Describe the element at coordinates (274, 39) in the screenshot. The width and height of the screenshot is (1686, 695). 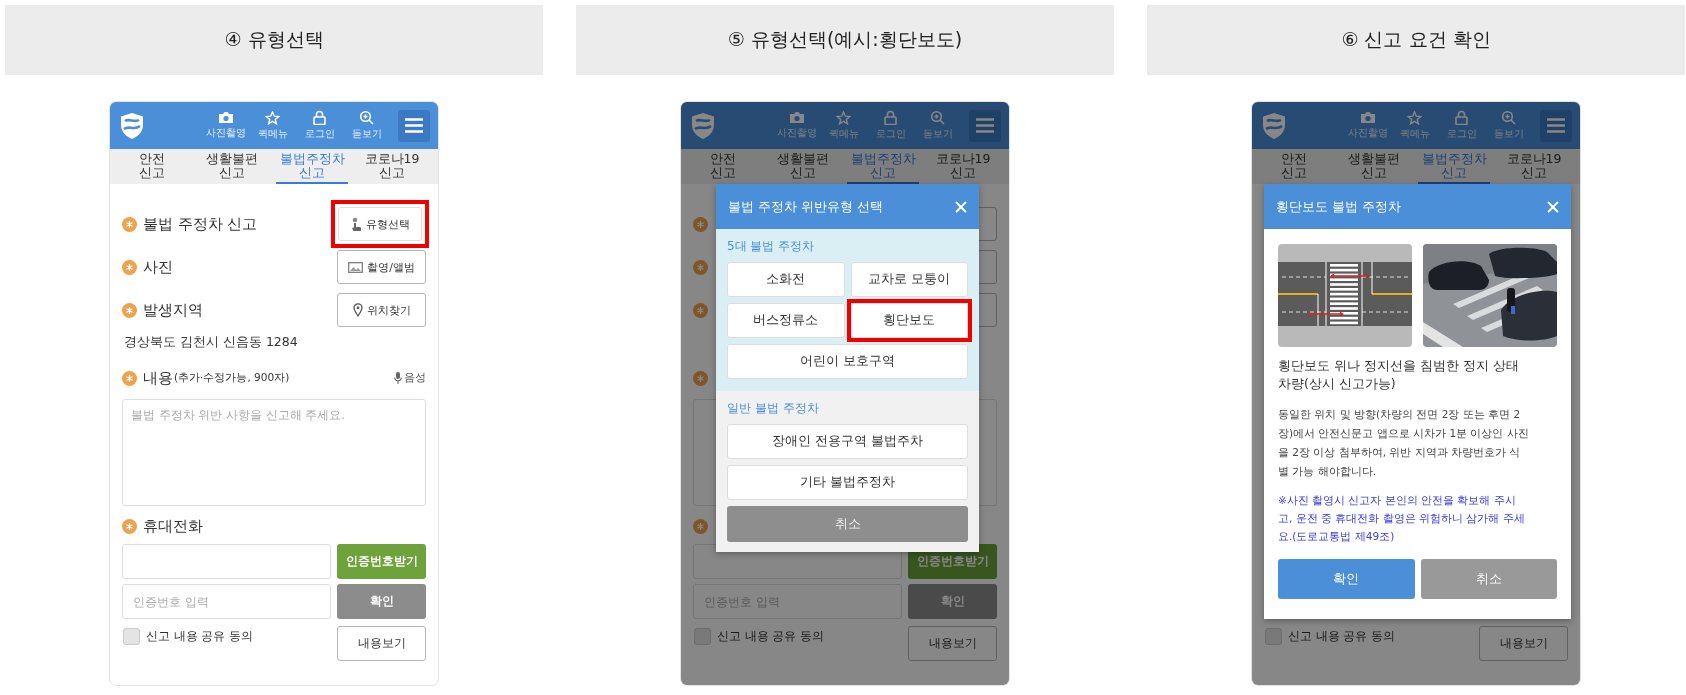
I see `step-title: ④ 유형선택` at that location.